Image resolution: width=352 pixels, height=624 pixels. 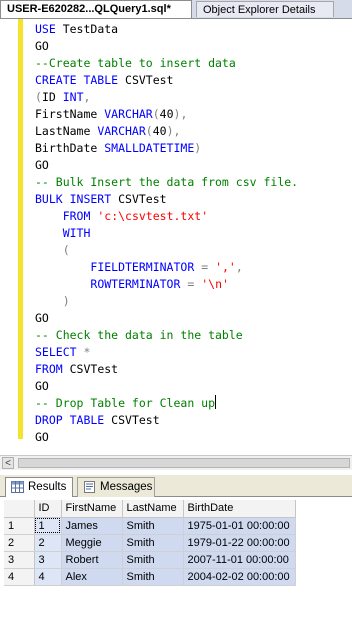 What do you see at coordinates (19, 577) in the screenshot?
I see `row-number: 4` at bounding box center [19, 577].